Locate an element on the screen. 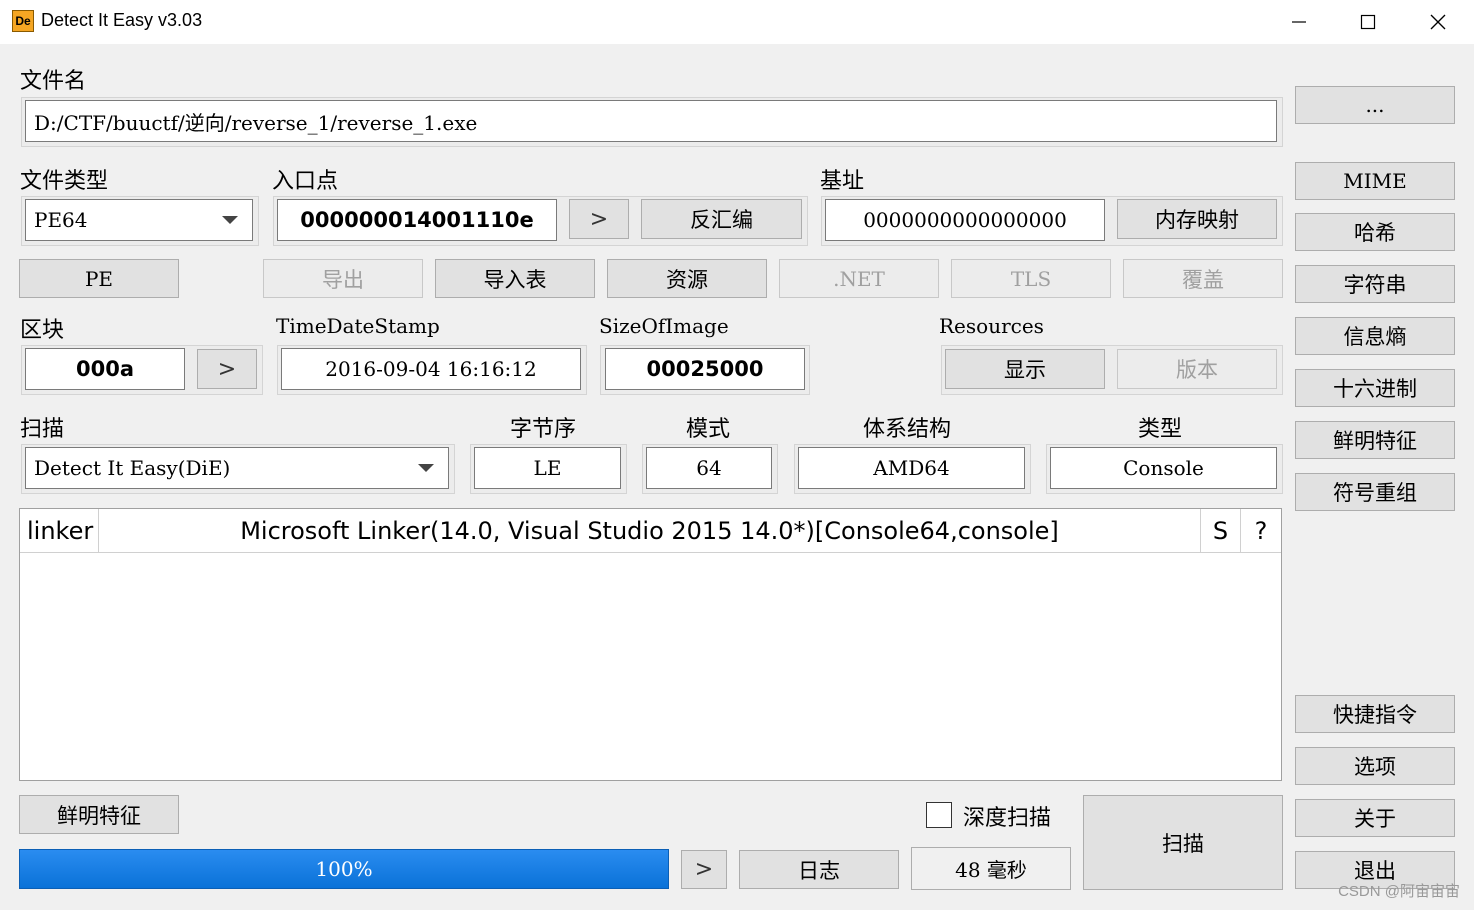 The width and height of the screenshot is (1474, 910). resources-show-button: 显示 is located at coordinates (1025, 369).